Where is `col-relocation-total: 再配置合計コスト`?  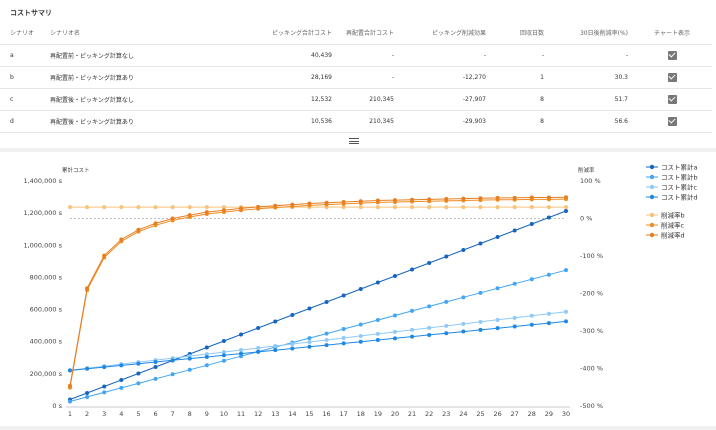 col-relocation-total: 再配置合計コスト is located at coordinates (367, 33).